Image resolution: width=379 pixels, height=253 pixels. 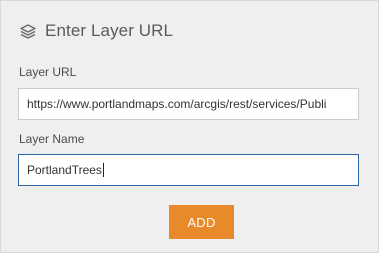 I want to click on layer-name-value: PortlandTrees, so click(x=64, y=170).